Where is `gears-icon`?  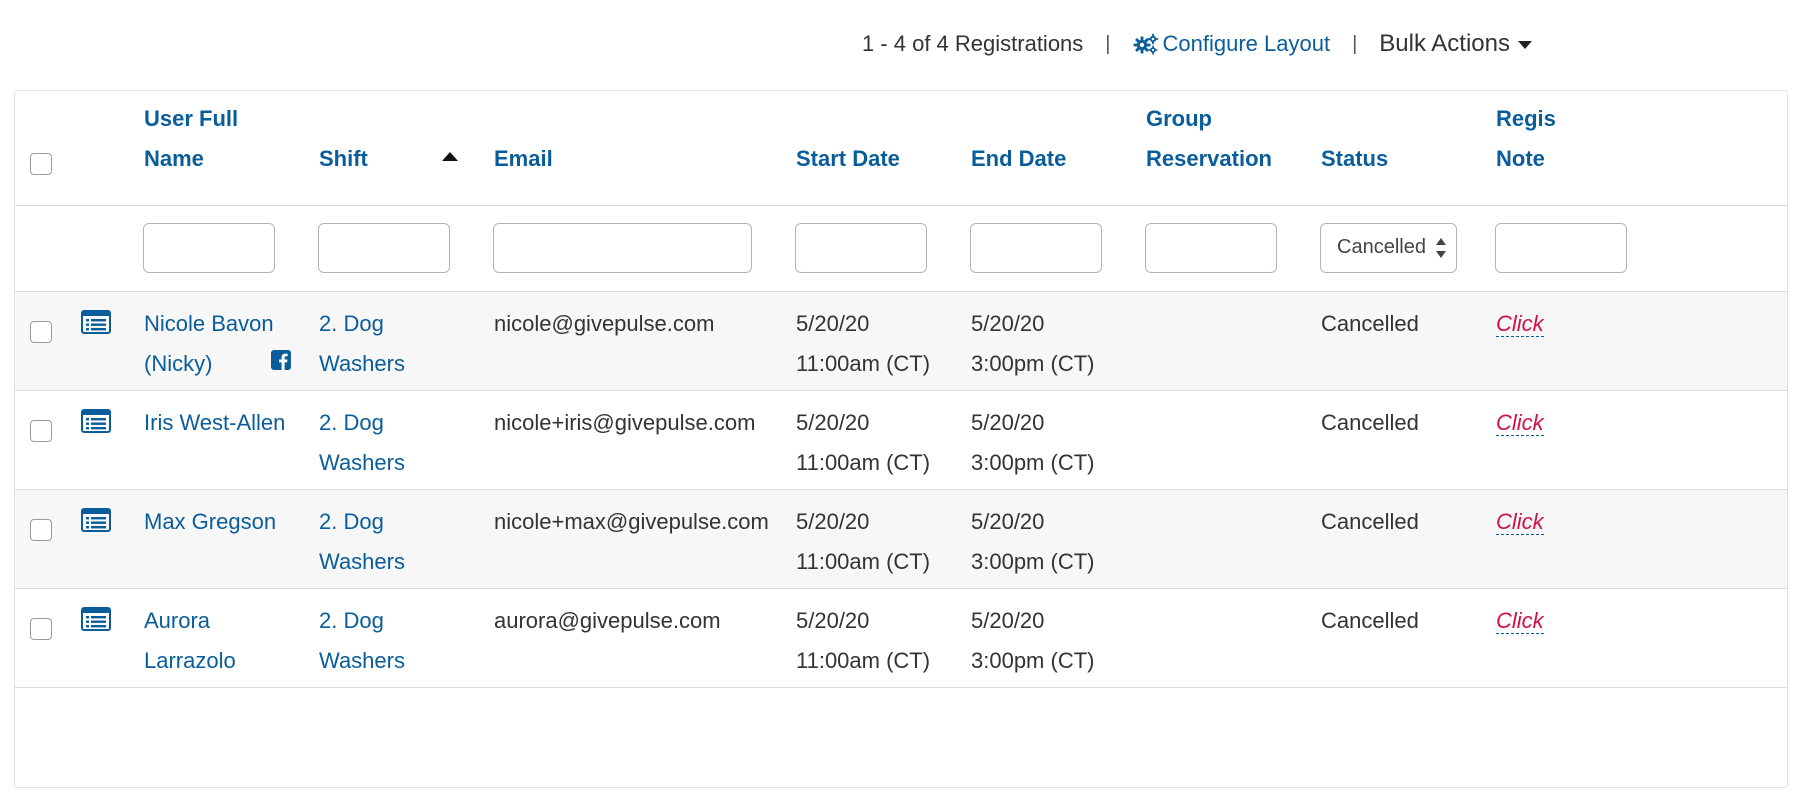
gears-icon is located at coordinates (1145, 44).